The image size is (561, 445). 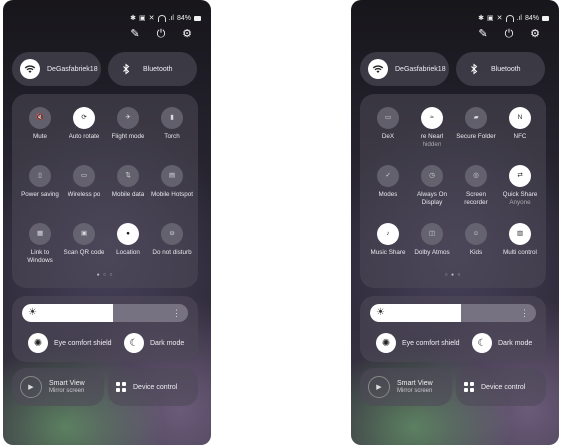 I want to click on tile-dex: ▭ DeX, so click(x=388, y=136).